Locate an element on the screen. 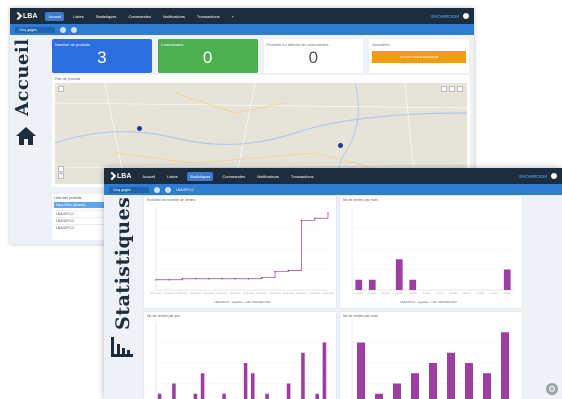  series-line is located at coordinates (242, 247).